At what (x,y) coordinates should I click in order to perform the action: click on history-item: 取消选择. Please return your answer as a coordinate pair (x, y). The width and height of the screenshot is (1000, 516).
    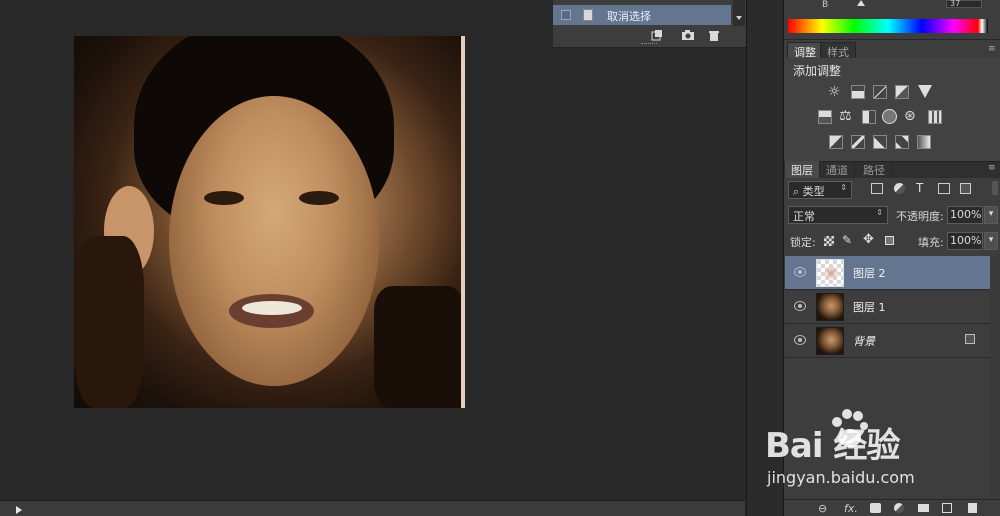
    Looking at the image, I should click on (642, 15).